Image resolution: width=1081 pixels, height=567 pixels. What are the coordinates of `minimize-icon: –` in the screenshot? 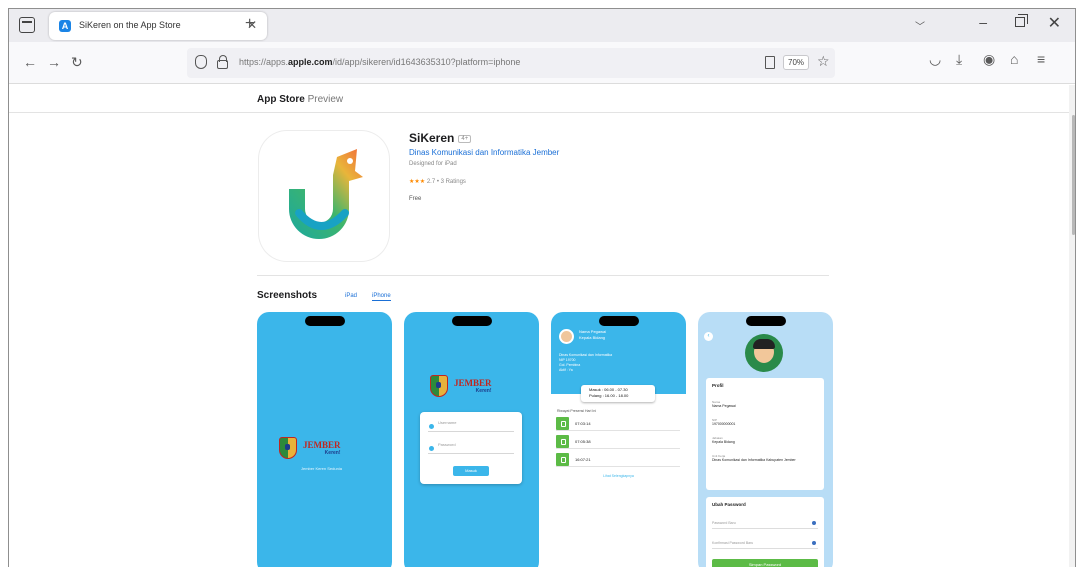 It's located at (983, 22).